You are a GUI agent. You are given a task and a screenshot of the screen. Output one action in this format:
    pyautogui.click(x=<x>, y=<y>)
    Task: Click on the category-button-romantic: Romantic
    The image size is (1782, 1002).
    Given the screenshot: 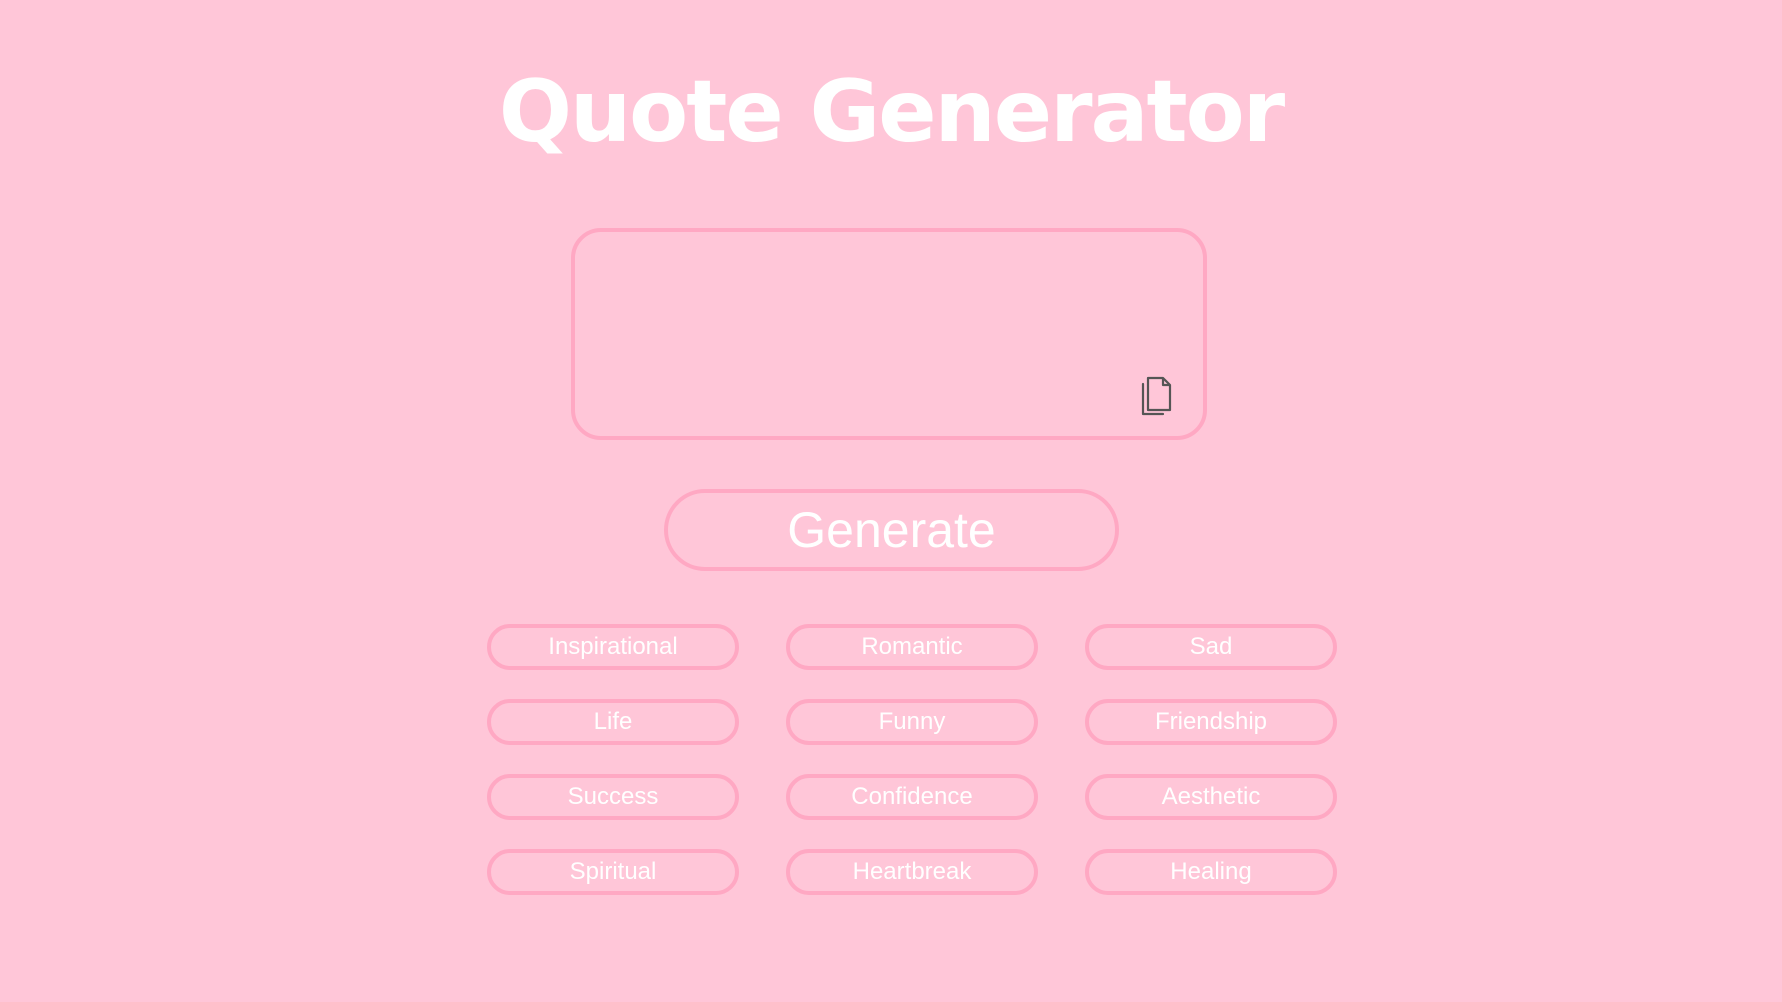 What is the action you would take?
    pyautogui.click(x=912, y=647)
    